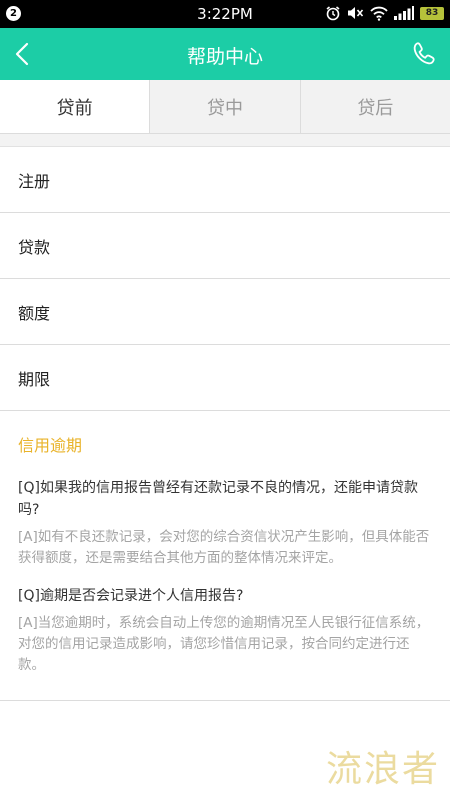 Image resolution: width=450 pixels, height=800 pixels. What do you see at coordinates (131, 596) in the screenshot?
I see `faq-question: [Q]逾期是否会记录进个人信用报告?` at bounding box center [131, 596].